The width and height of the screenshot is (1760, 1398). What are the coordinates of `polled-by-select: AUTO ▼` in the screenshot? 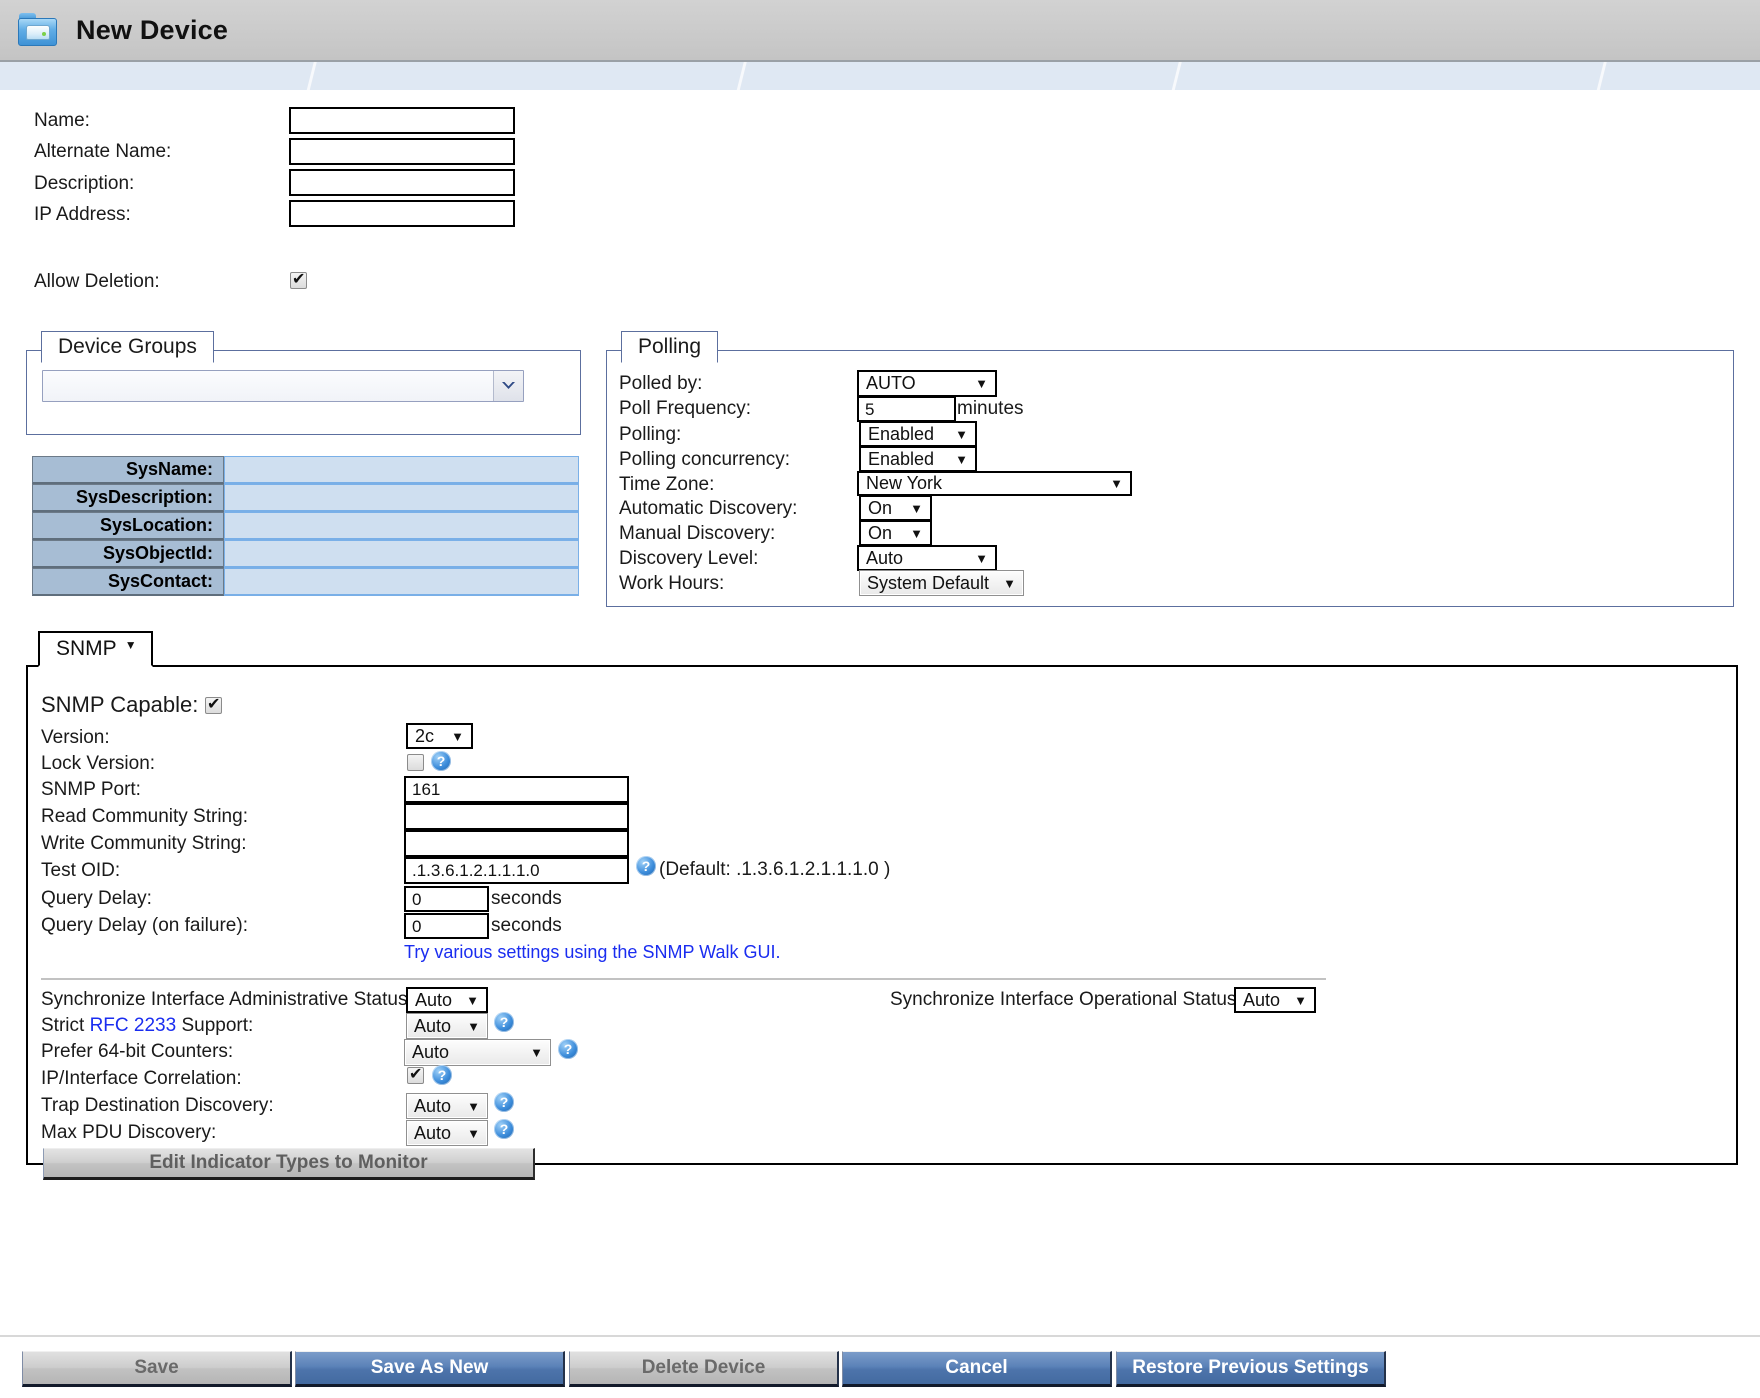 It's located at (927, 383).